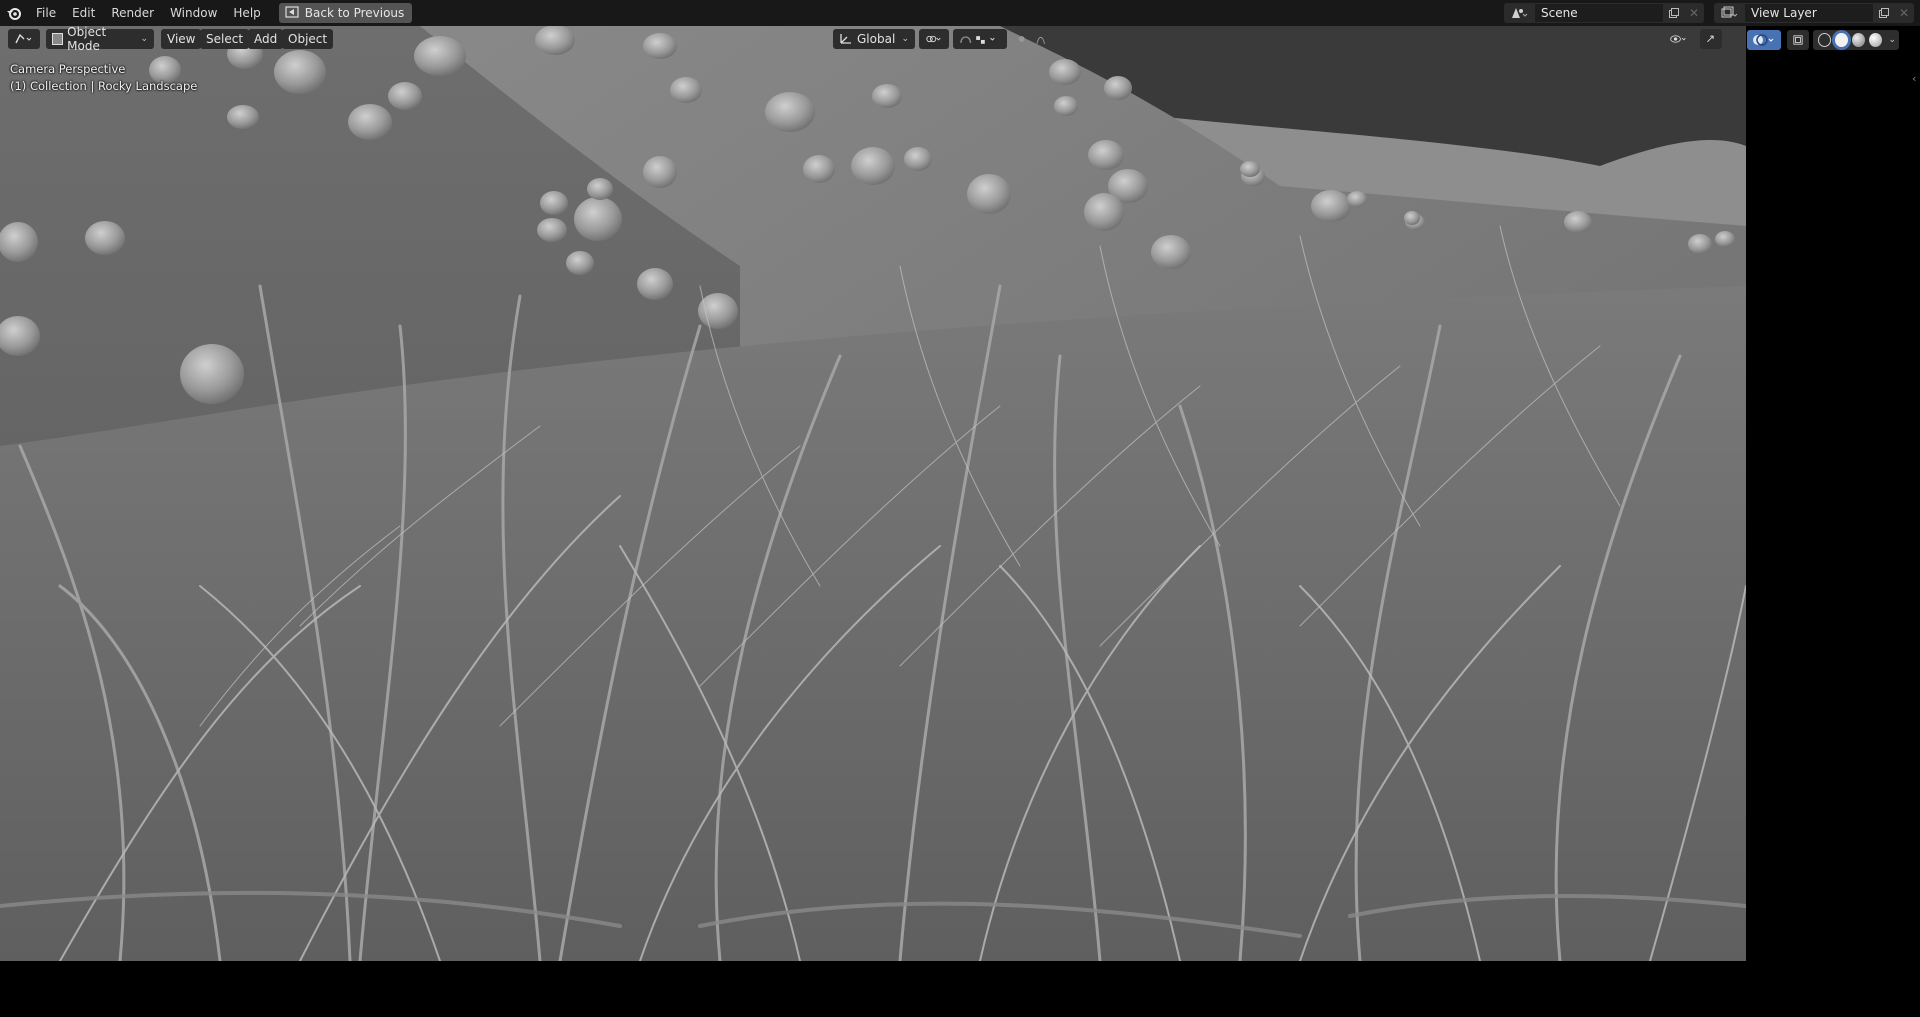 Image resolution: width=1920 pixels, height=1017 pixels. What do you see at coordinates (846, 39) in the screenshot?
I see `transform-orientation-icon` at bounding box center [846, 39].